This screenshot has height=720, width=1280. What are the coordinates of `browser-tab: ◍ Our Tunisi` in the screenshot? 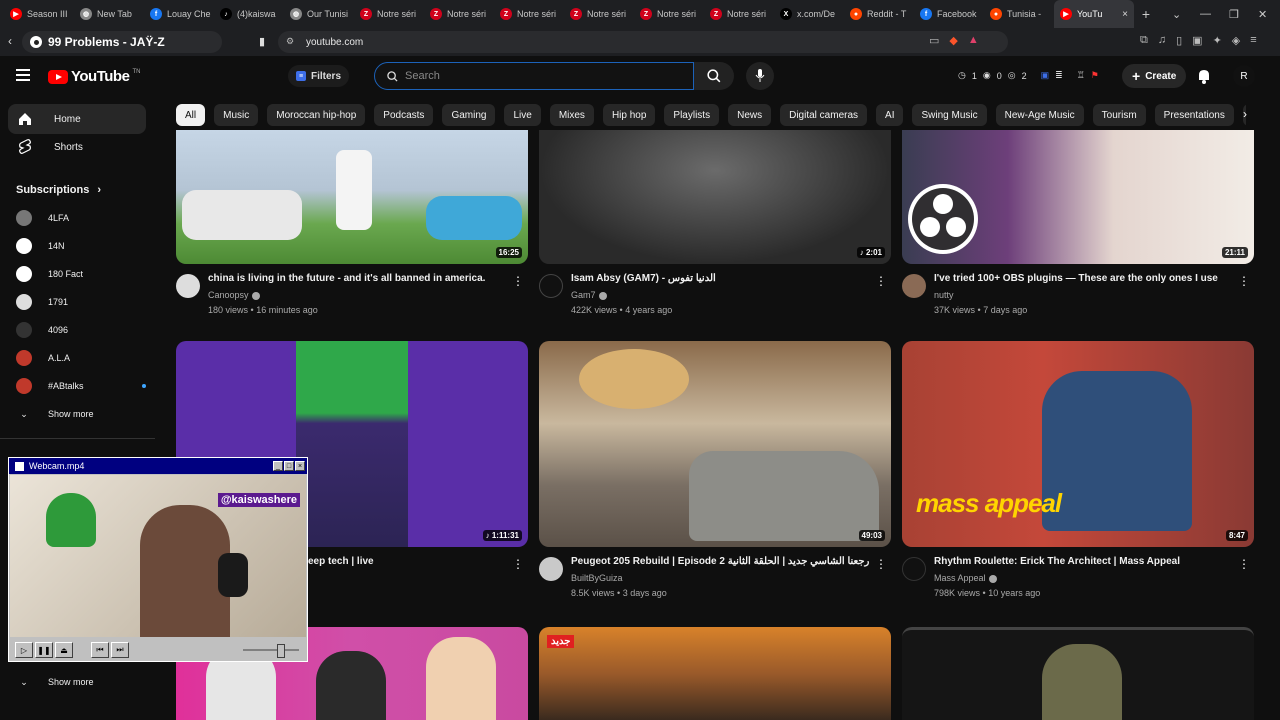 It's located at (319, 14).